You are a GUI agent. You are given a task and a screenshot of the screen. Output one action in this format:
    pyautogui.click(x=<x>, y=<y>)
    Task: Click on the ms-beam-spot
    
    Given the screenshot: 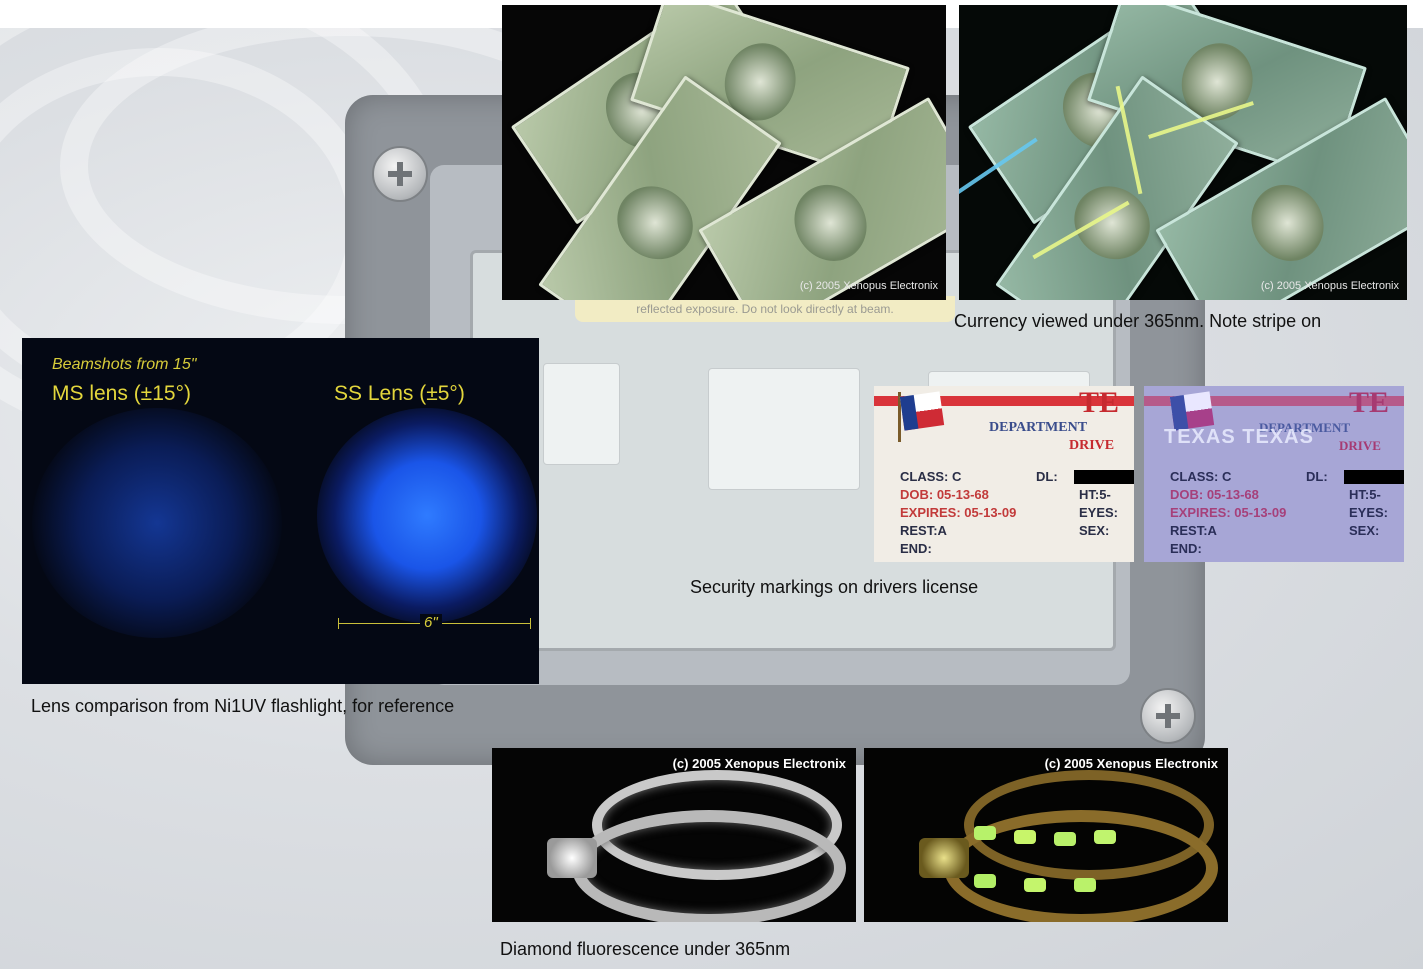 What is the action you would take?
    pyautogui.click(x=157, y=523)
    